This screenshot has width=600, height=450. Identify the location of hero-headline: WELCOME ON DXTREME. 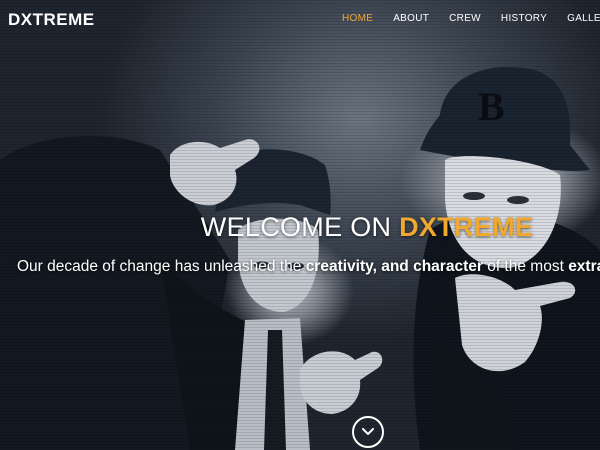
(300, 227).